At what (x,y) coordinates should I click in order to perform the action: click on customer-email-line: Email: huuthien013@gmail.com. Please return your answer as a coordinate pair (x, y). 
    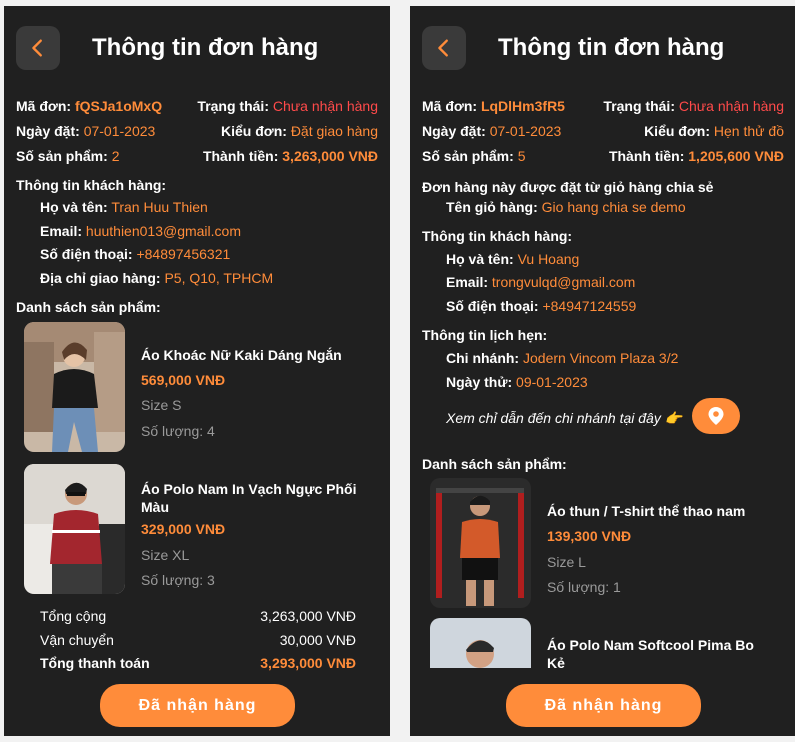
    Looking at the image, I should click on (140, 231).